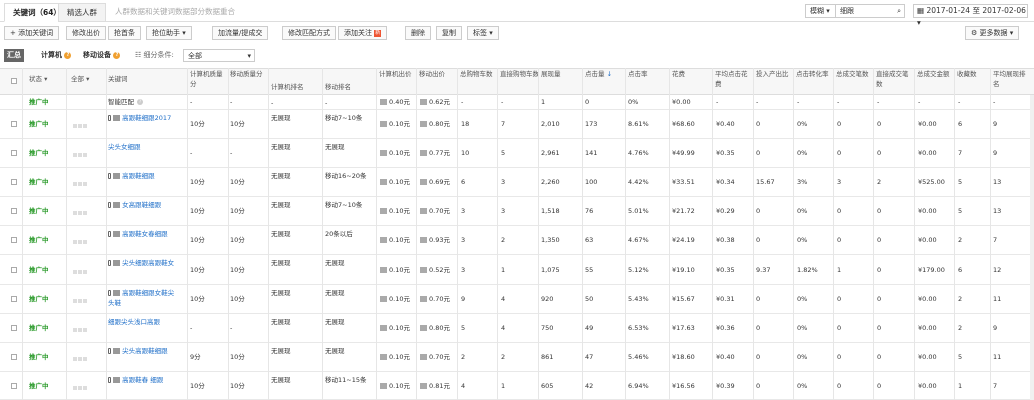 The height and width of the screenshot is (400, 1034). What do you see at coordinates (287, 87) in the screenshot?
I see `header-pc-rank: 计算机排名` at bounding box center [287, 87].